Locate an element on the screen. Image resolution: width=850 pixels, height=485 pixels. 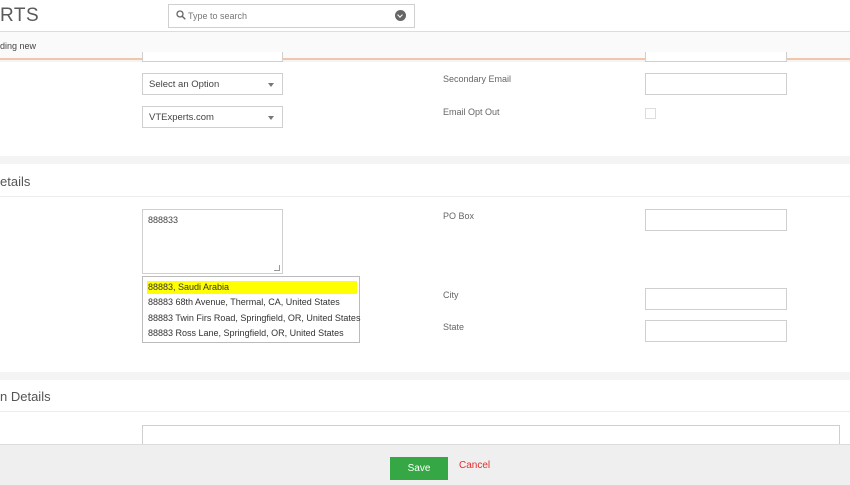
page-subtitle: ding new is located at coordinates (18, 46).